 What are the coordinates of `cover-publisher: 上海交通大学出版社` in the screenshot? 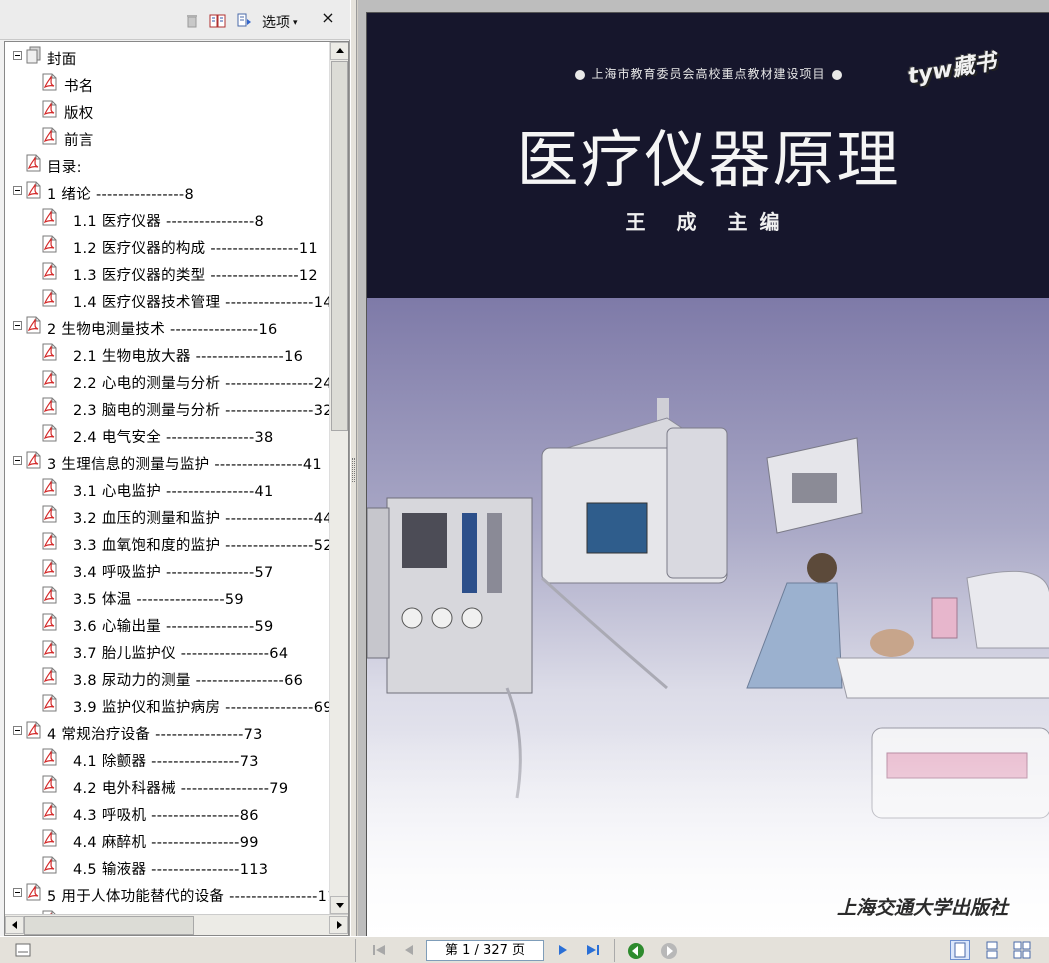 It's located at (923, 908).